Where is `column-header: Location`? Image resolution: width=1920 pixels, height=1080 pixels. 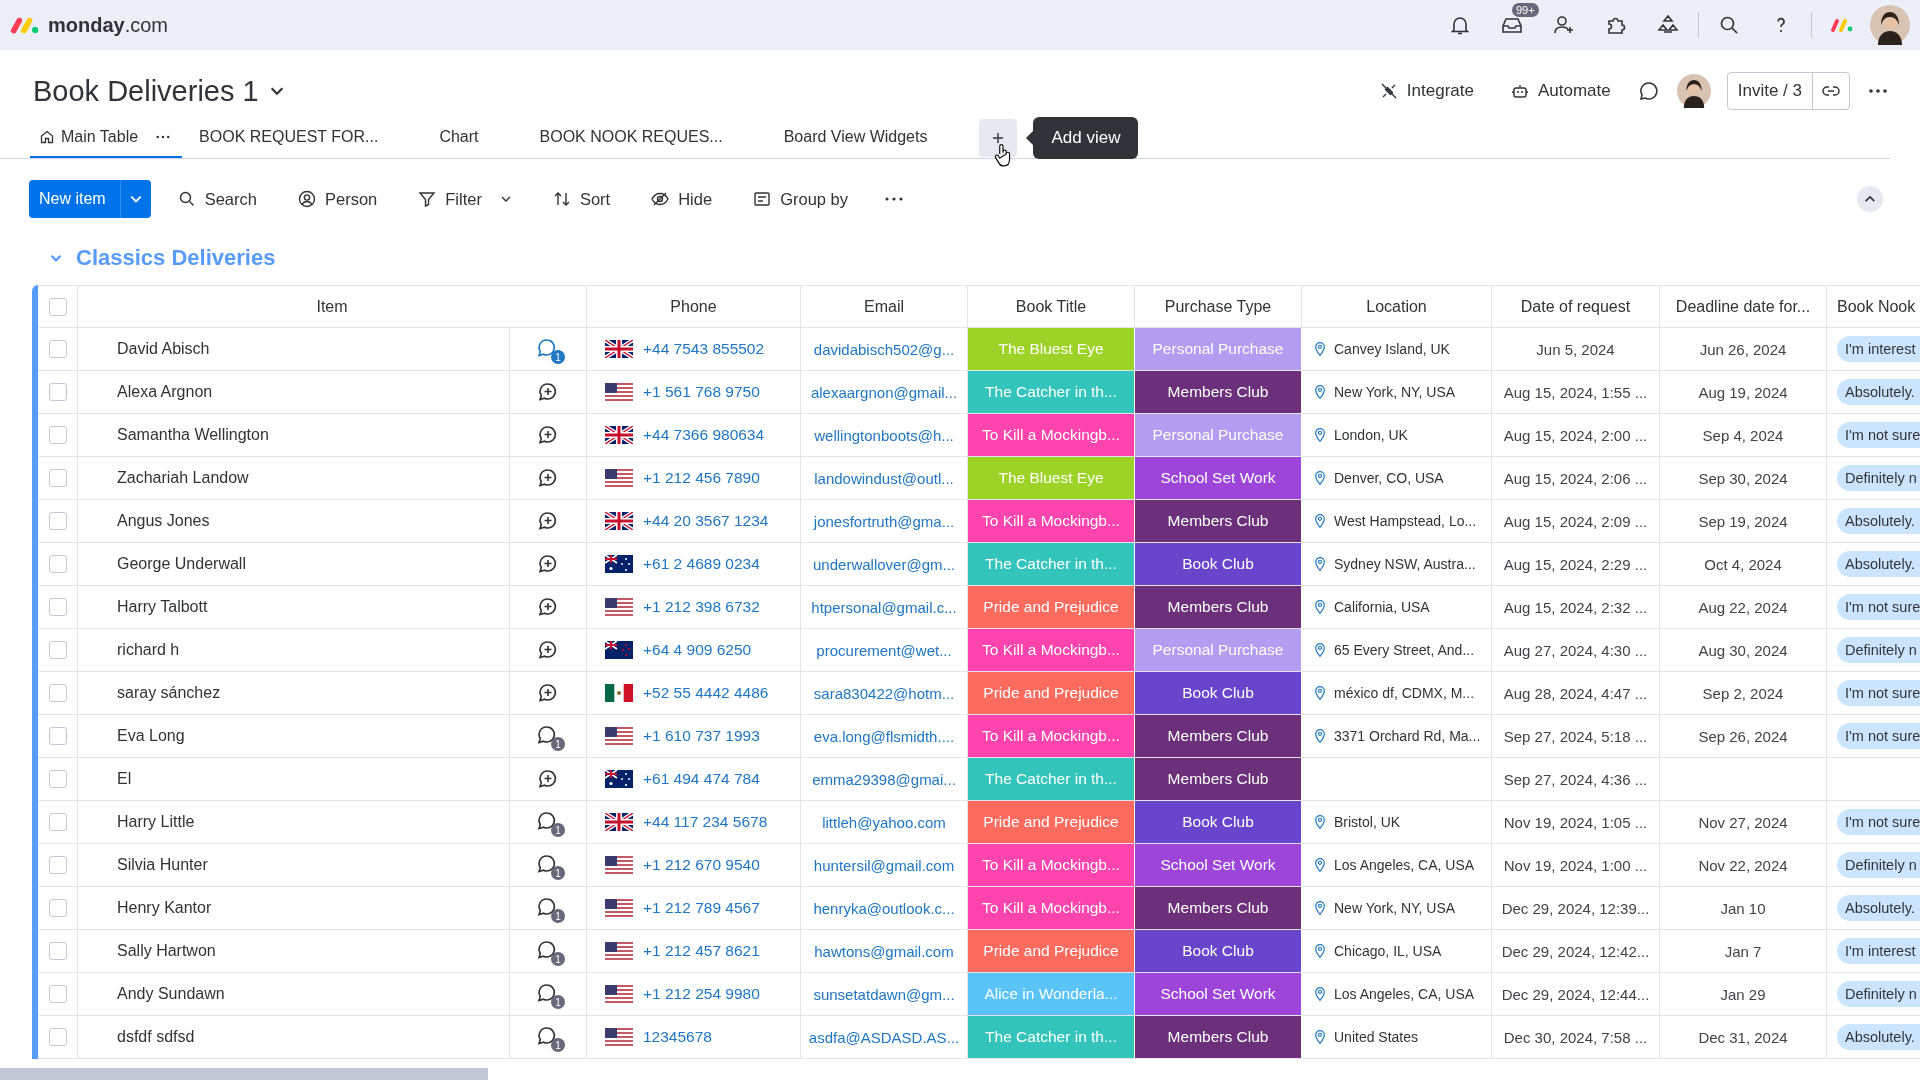 column-header: Location is located at coordinates (1397, 306).